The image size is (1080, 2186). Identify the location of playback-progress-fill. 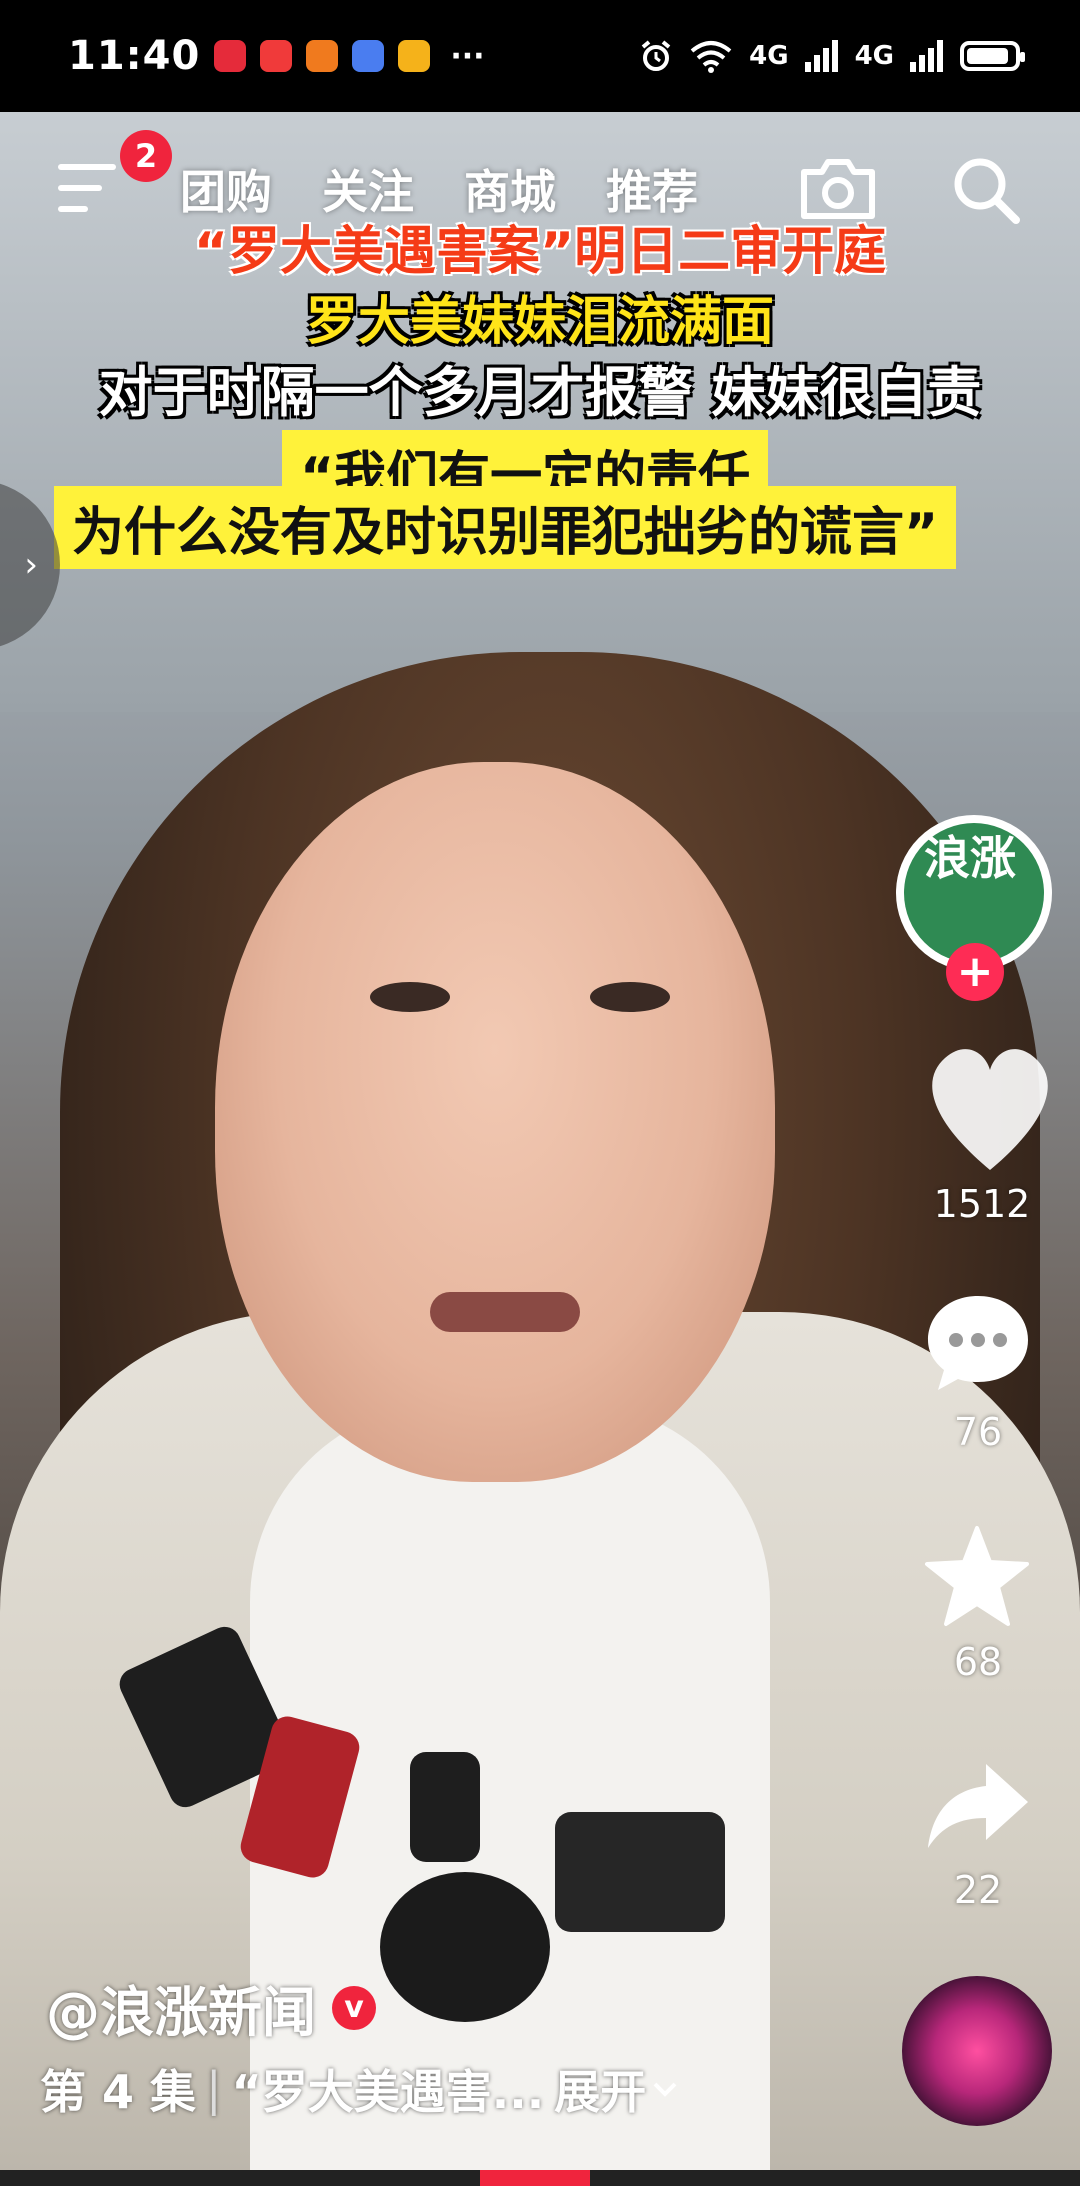
(535, 2178).